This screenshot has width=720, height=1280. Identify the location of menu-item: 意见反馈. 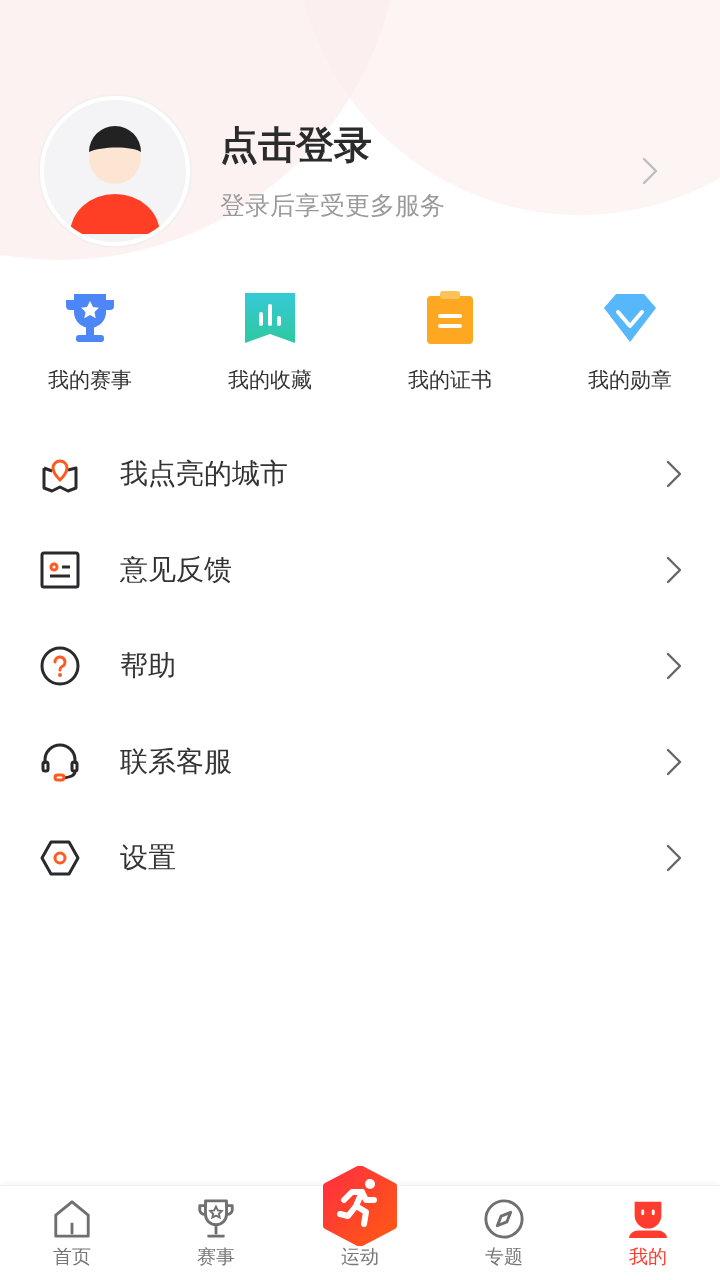
(360, 570).